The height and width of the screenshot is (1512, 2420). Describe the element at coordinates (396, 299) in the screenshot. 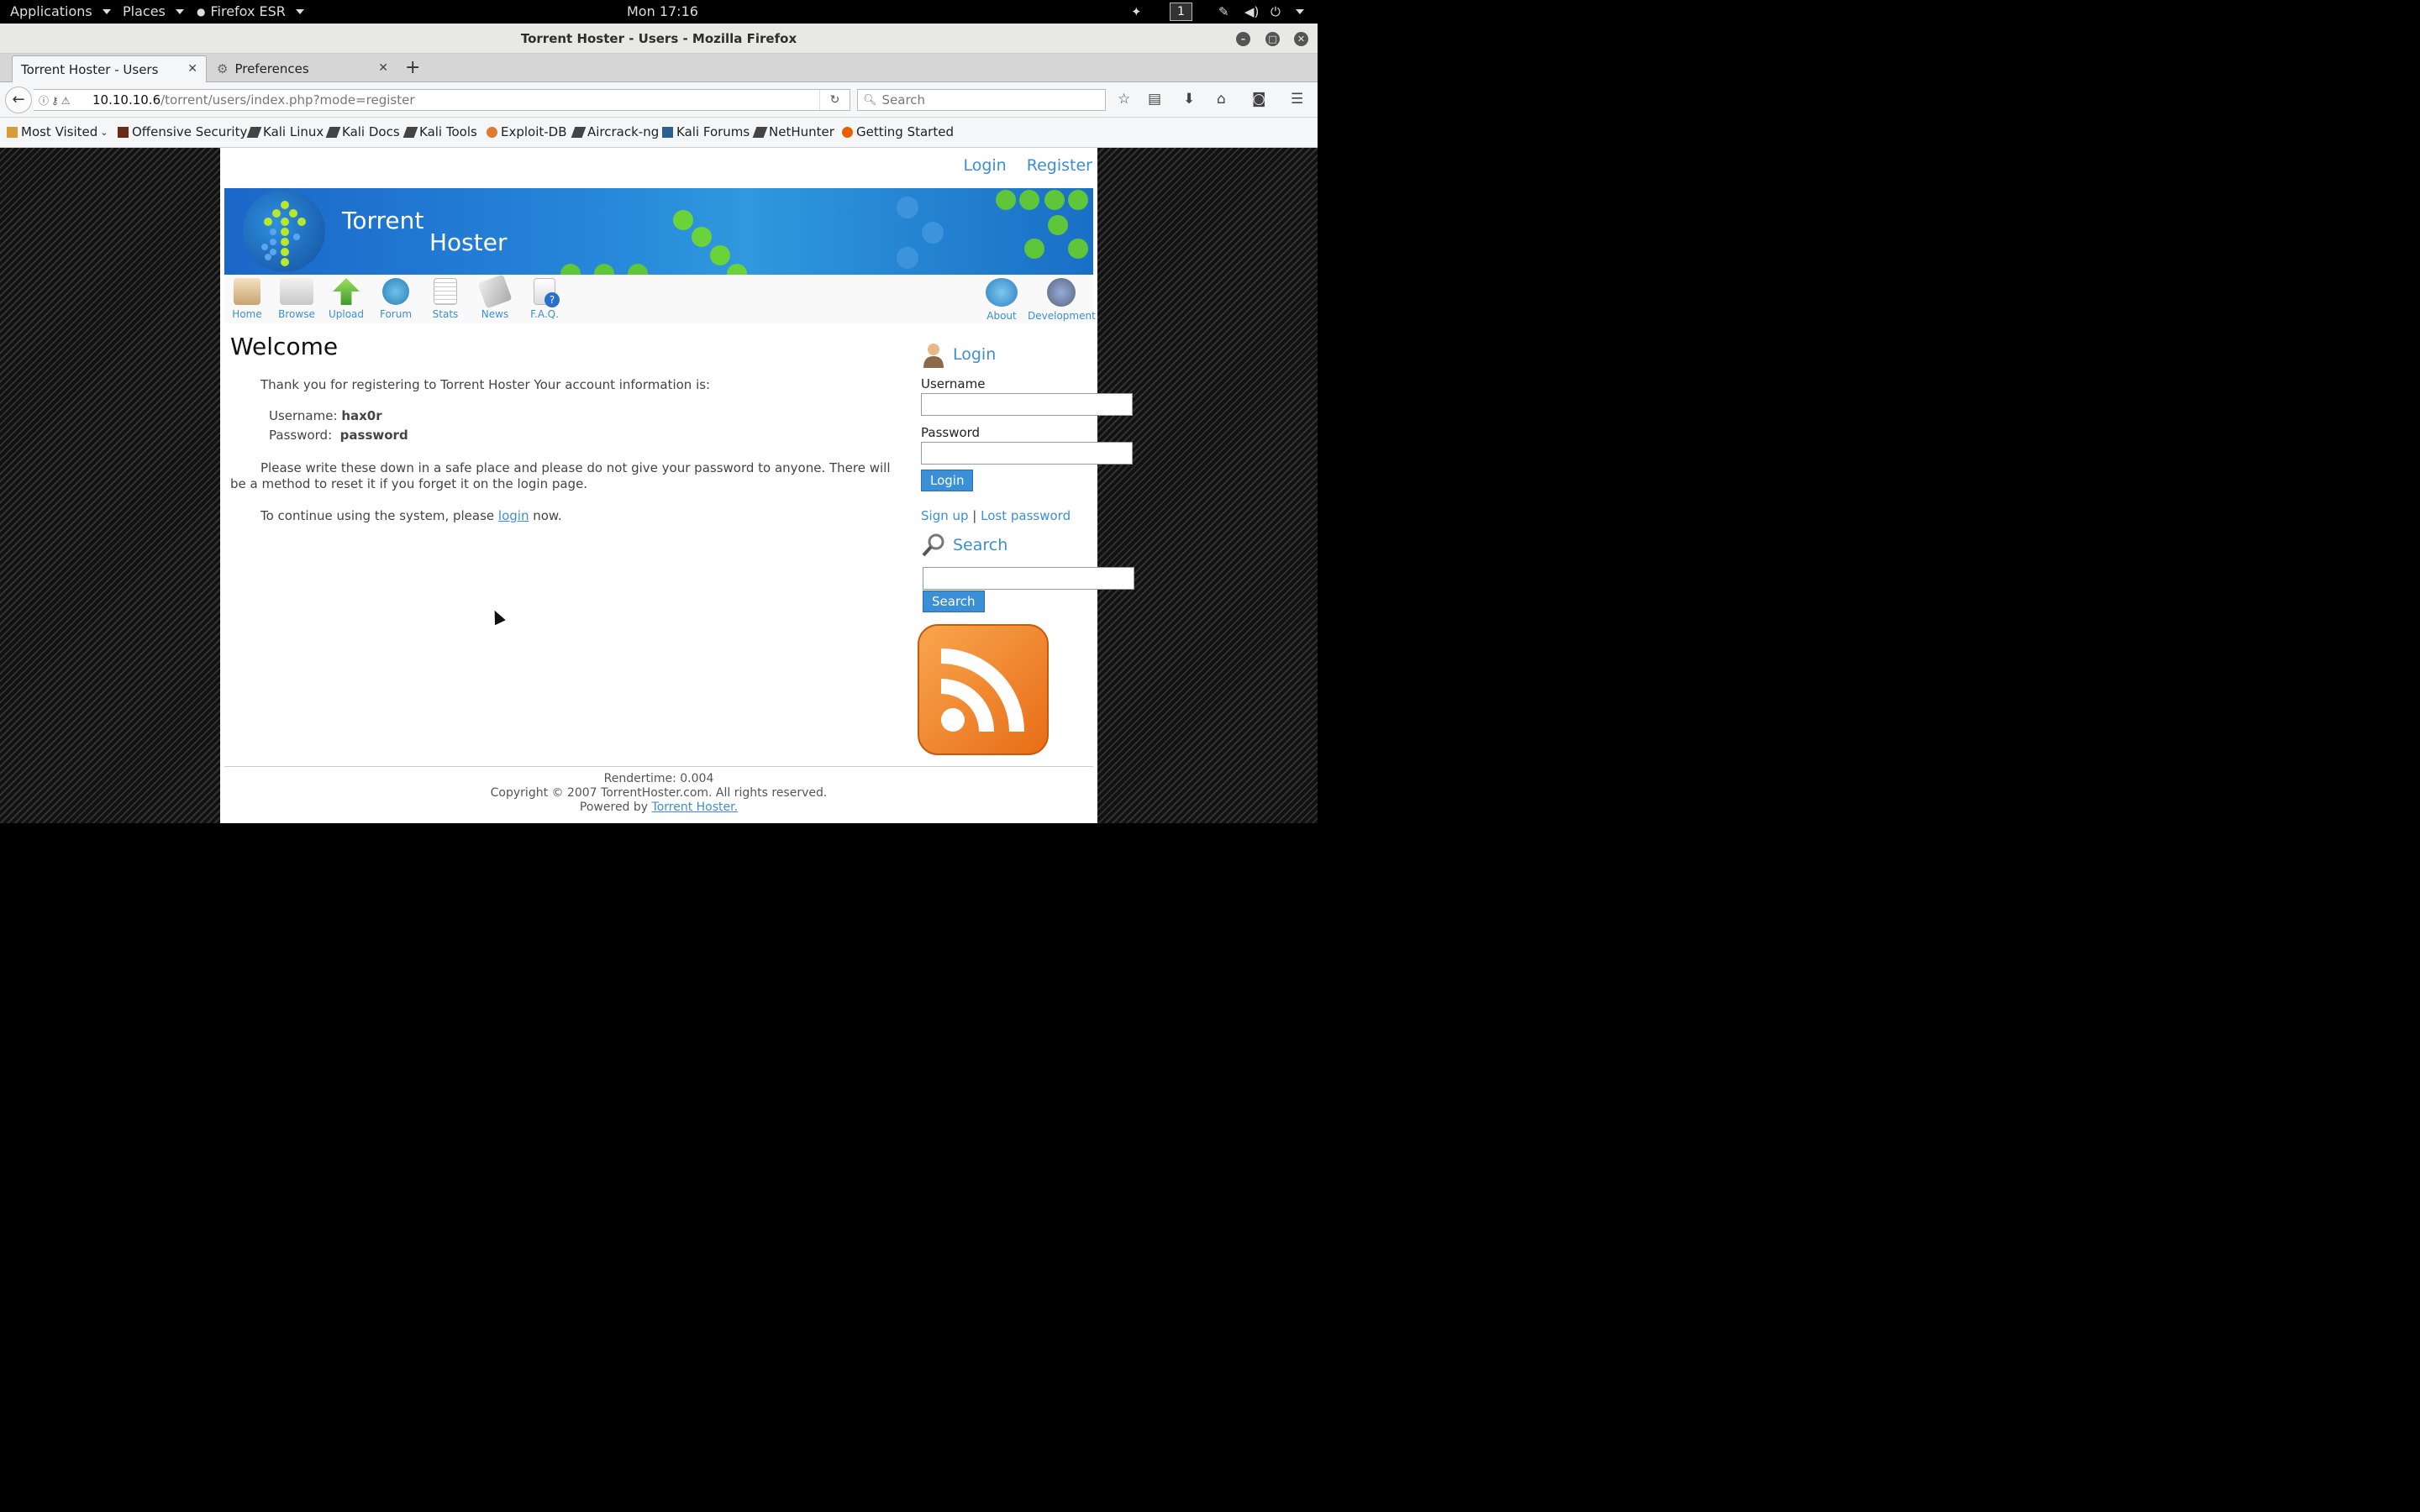

I see `nav-forum: Forum` at that location.